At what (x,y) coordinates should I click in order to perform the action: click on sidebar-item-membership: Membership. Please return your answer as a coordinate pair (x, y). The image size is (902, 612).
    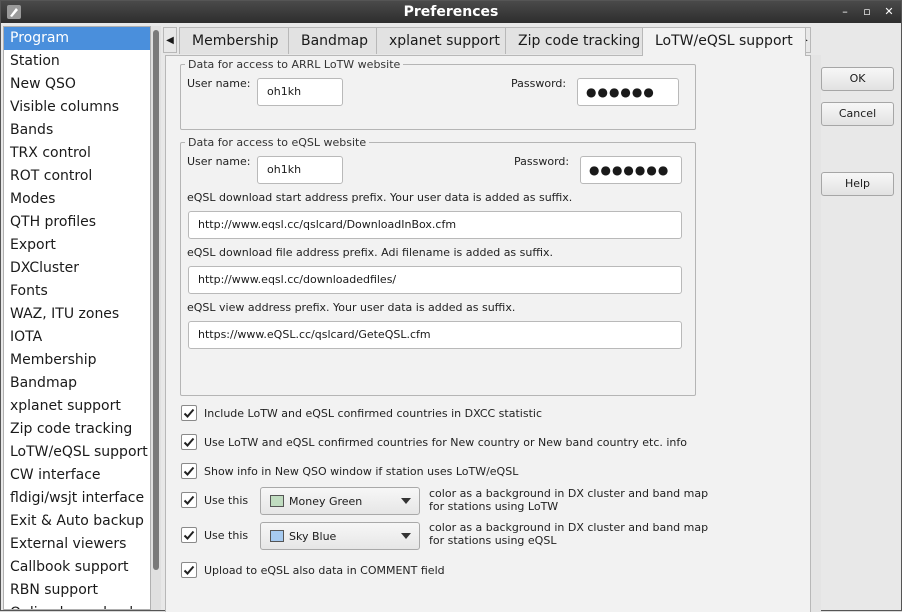
    Looking at the image, I should click on (77, 360).